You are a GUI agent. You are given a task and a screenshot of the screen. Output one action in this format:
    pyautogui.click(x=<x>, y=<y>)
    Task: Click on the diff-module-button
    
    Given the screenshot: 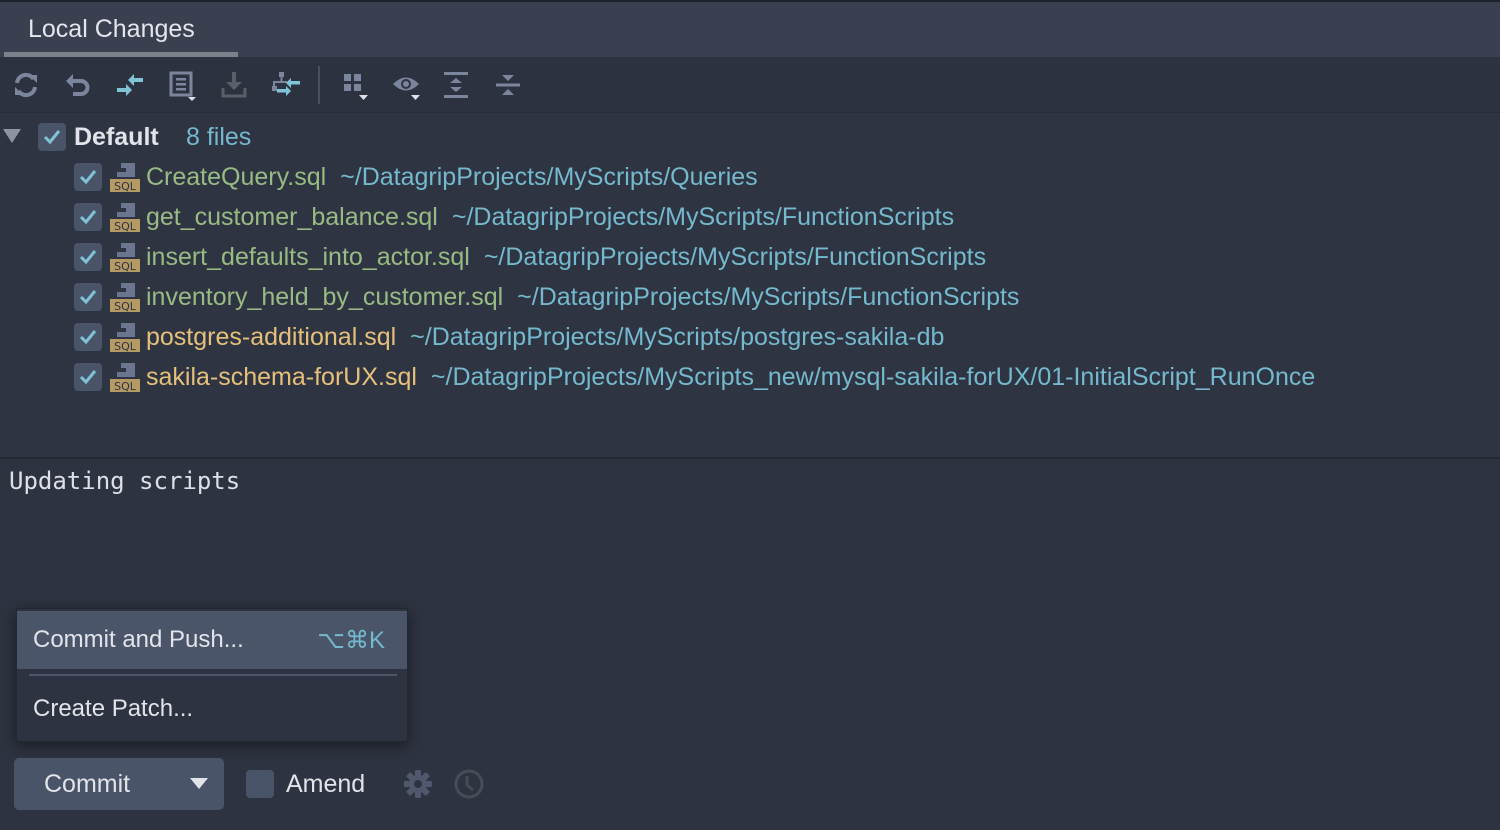 What is the action you would take?
    pyautogui.click(x=286, y=85)
    